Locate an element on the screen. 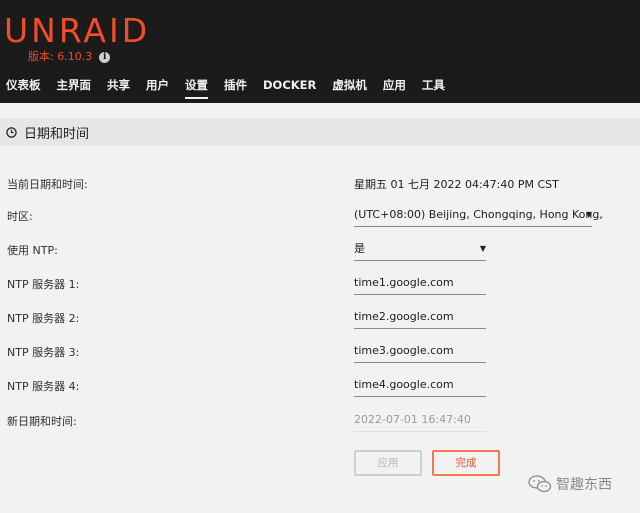 The height and width of the screenshot is (513, 640). ntp-server-2-input: time2.google.com is located at coordinates (420, 318).